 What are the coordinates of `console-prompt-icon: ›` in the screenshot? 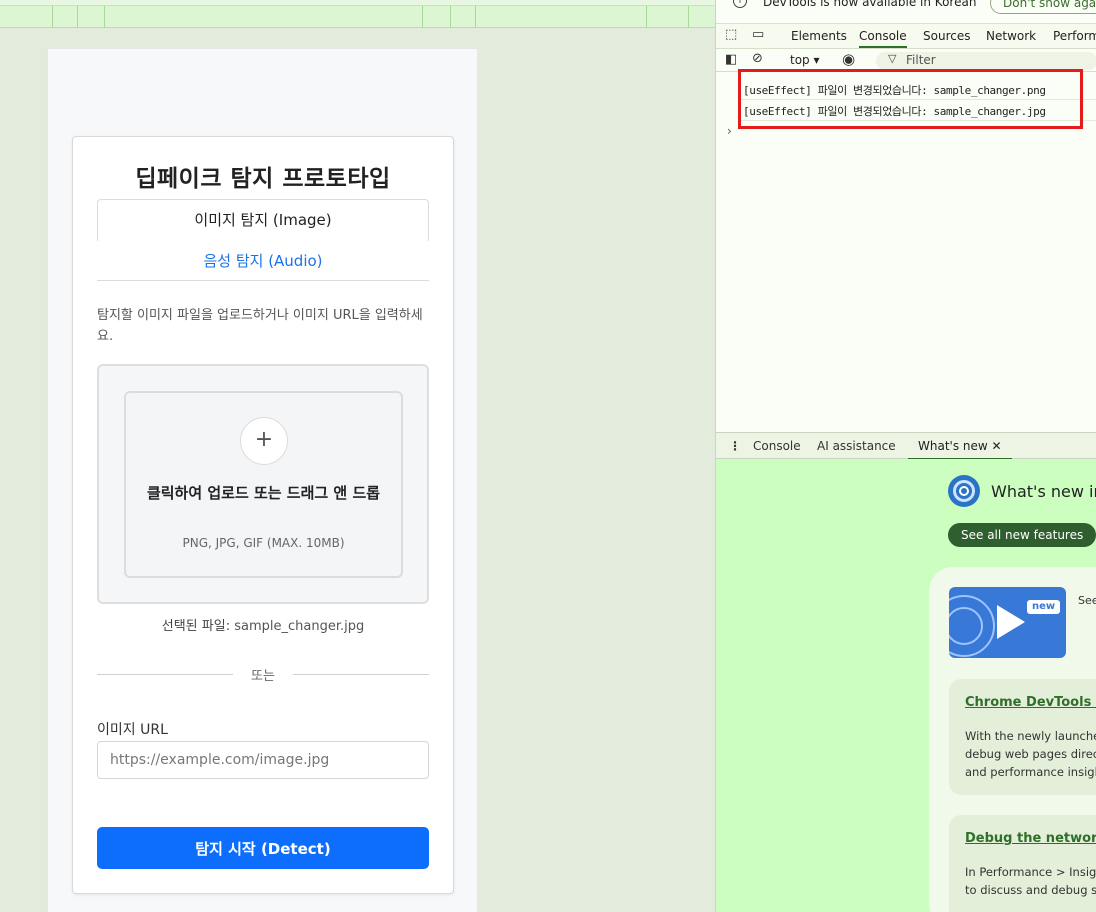 It's located at (729, 131).